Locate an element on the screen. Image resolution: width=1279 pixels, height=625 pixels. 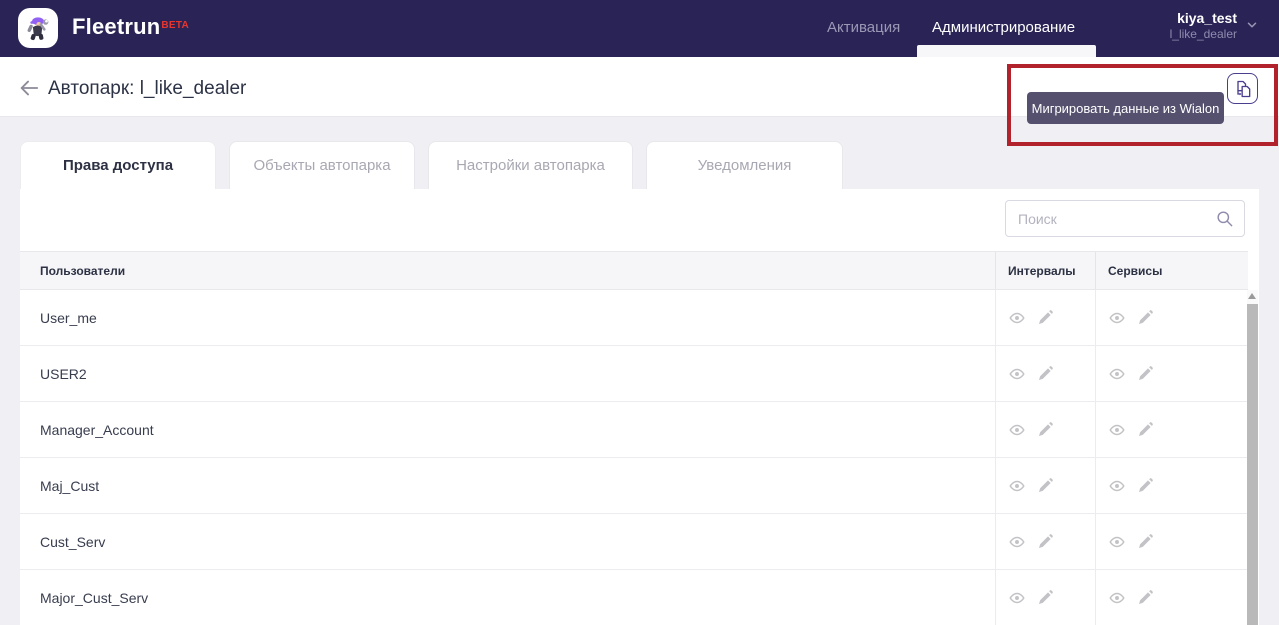
user-account: l_like_dealer is located at coordinates (1203, 34).